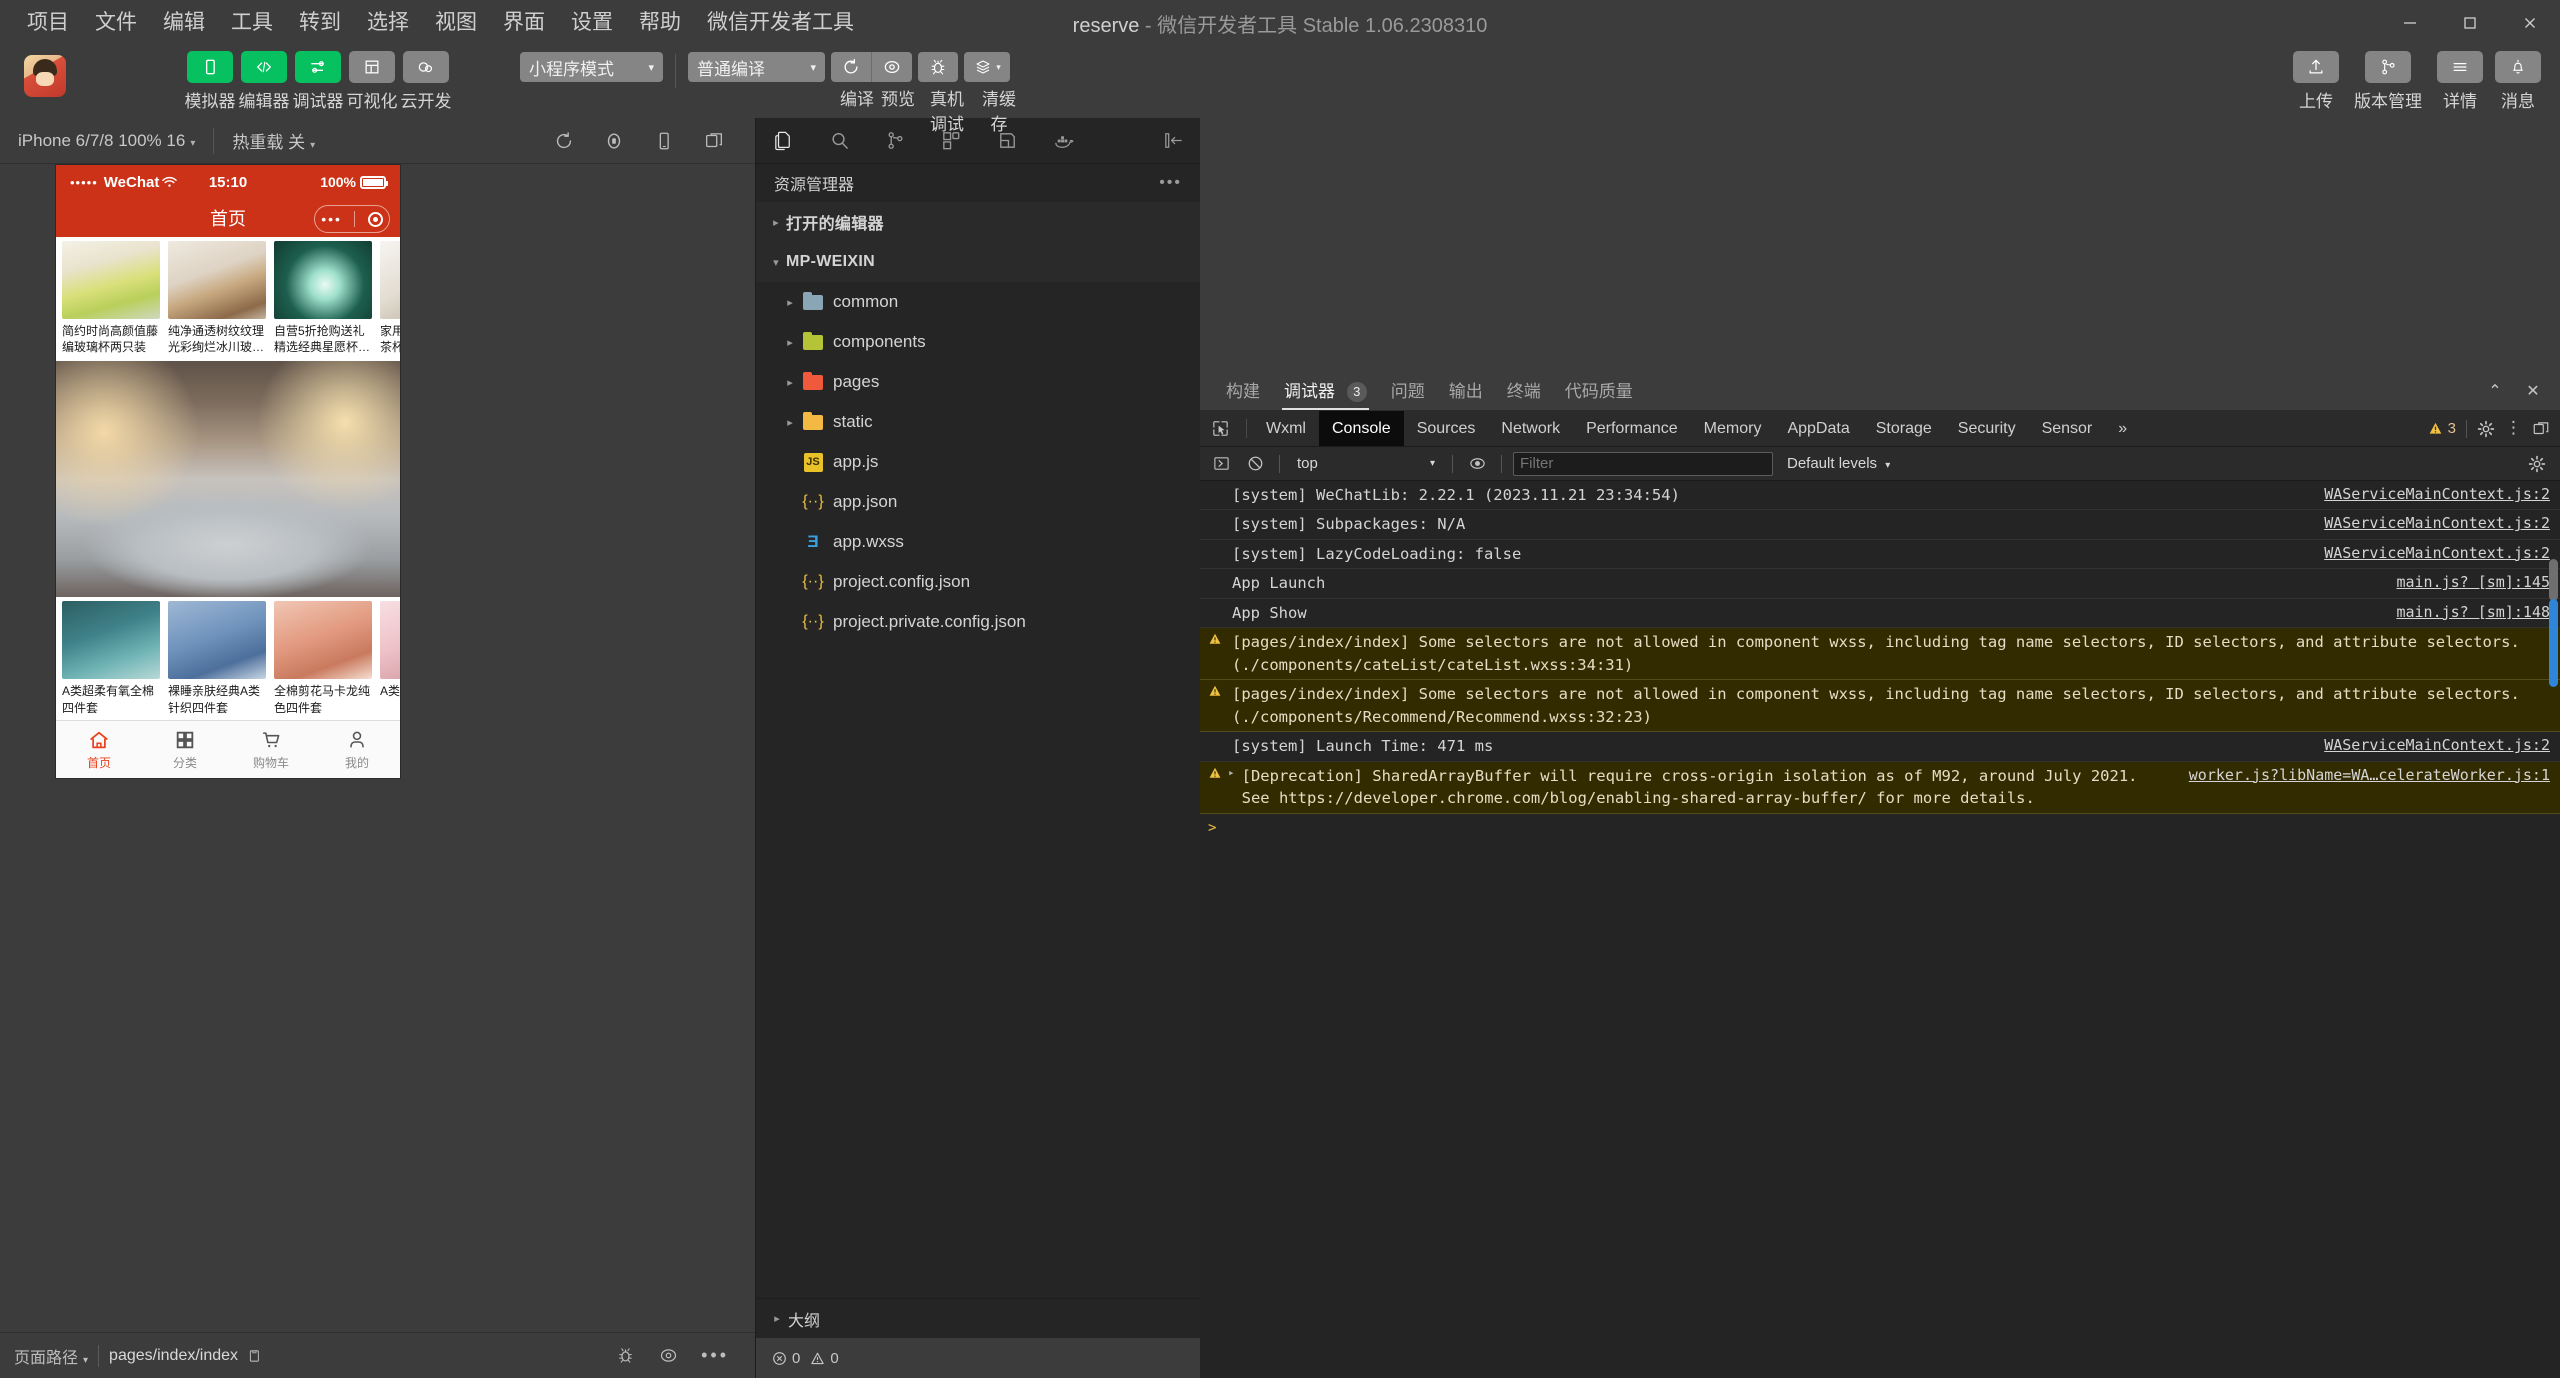 The height and width of the screenshot is (1378, 2560). I want to click on console-row: App Show main.js? [sm]:148, so click(1880, 614).